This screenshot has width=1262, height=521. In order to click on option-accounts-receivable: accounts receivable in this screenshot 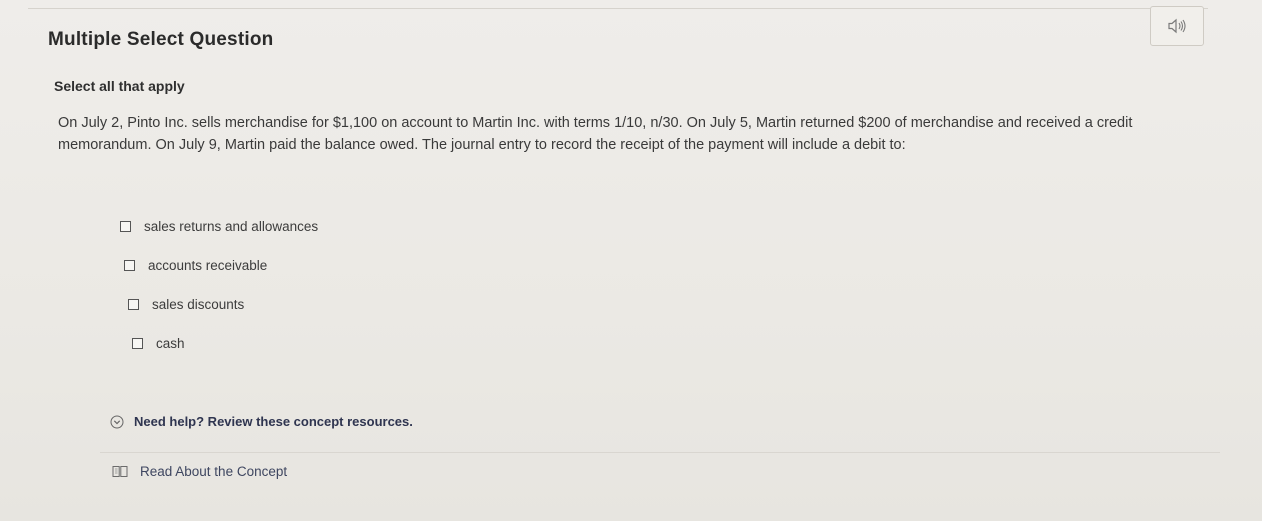, I will do `click(221, 265)`.